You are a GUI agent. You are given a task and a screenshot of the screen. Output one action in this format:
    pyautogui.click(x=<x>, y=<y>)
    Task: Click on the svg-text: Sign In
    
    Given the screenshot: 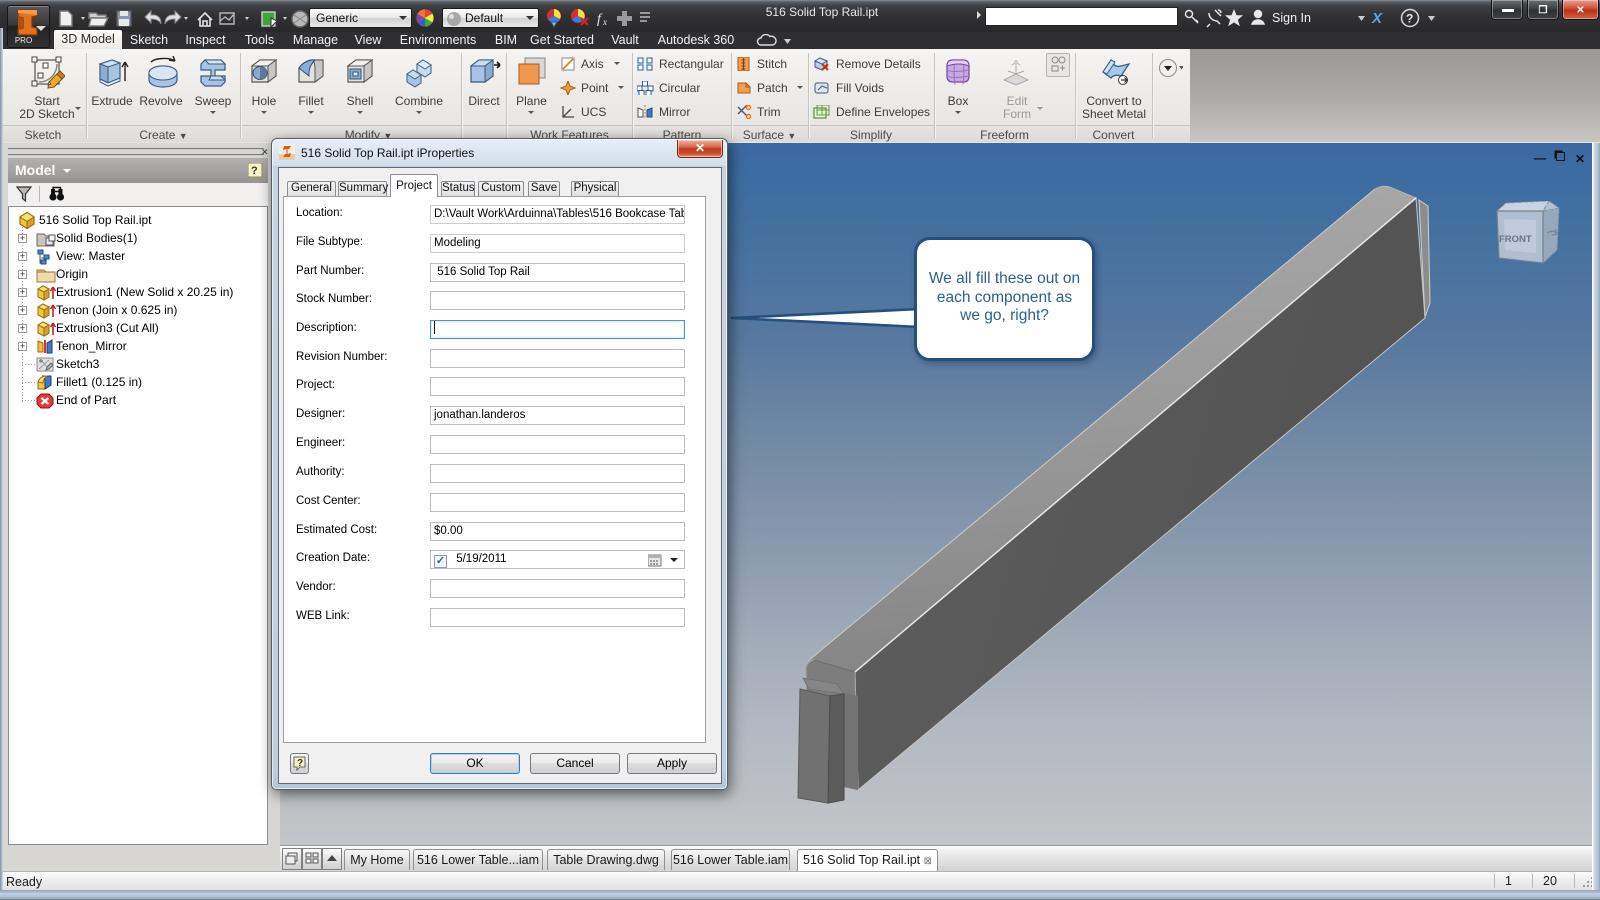 What is the action you would take?
    pyautogui.click(x=1291, y=18)
    